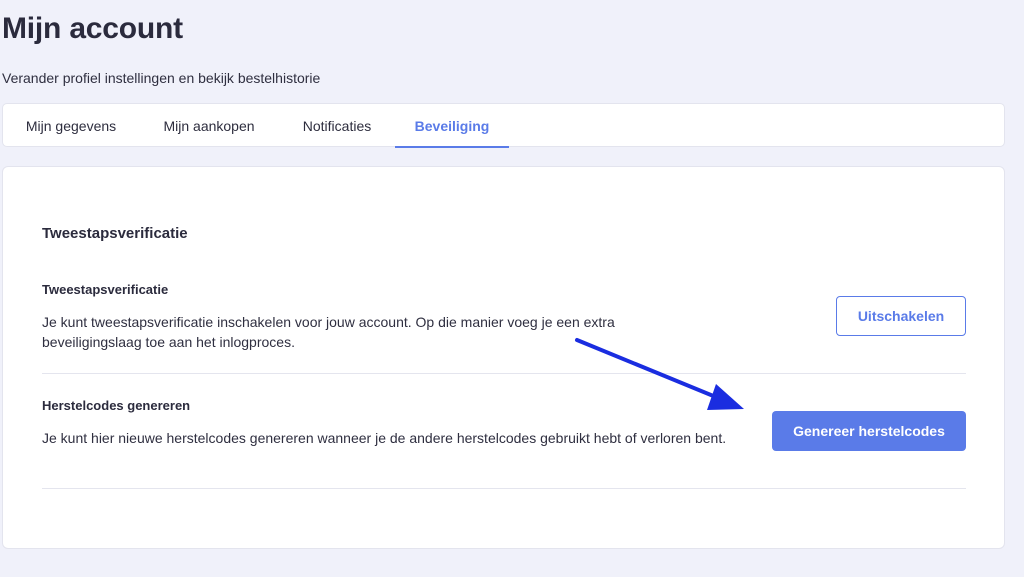 This screenshot has width=1024, height=577. I want to click on tab-beveiliging: Beveiliging, so click(452, 126).